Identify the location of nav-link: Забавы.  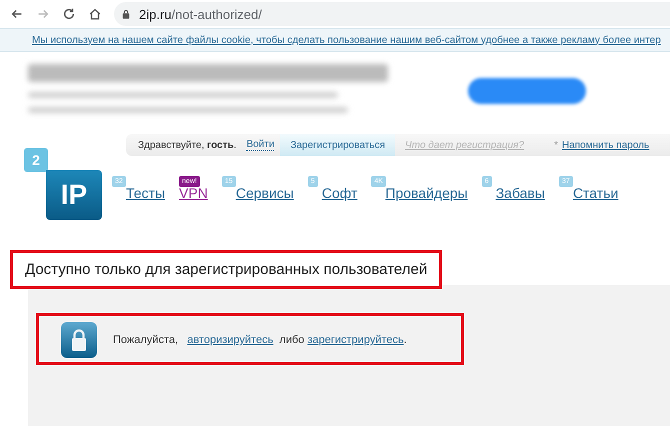
(520, 193).